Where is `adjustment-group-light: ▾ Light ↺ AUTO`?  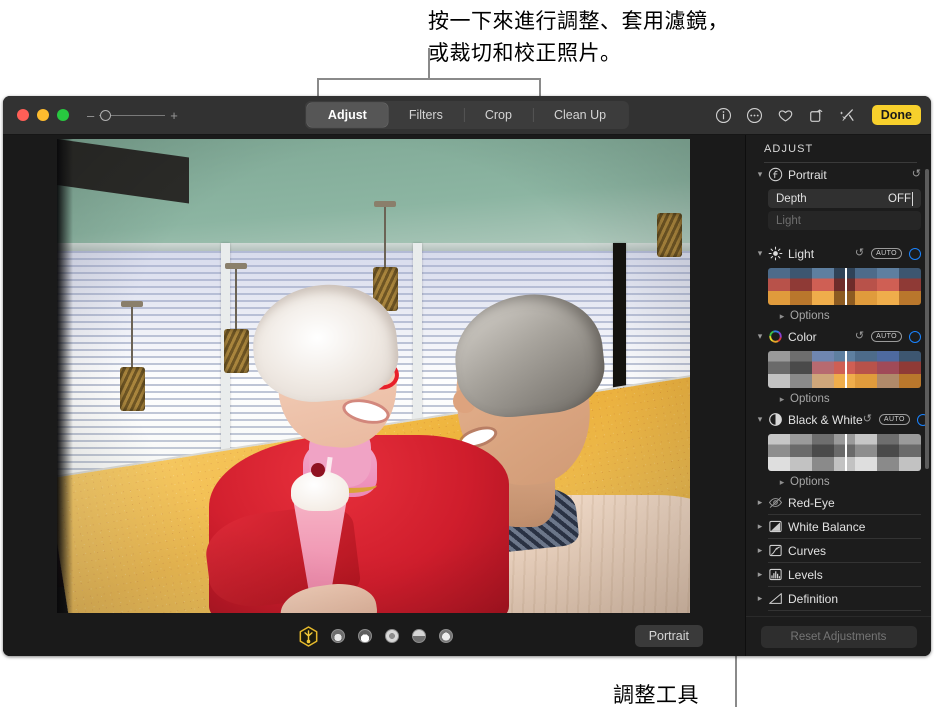 adjustment-group-light: ▾ Light ↺ AUTO is located at coordinates (842, 253).